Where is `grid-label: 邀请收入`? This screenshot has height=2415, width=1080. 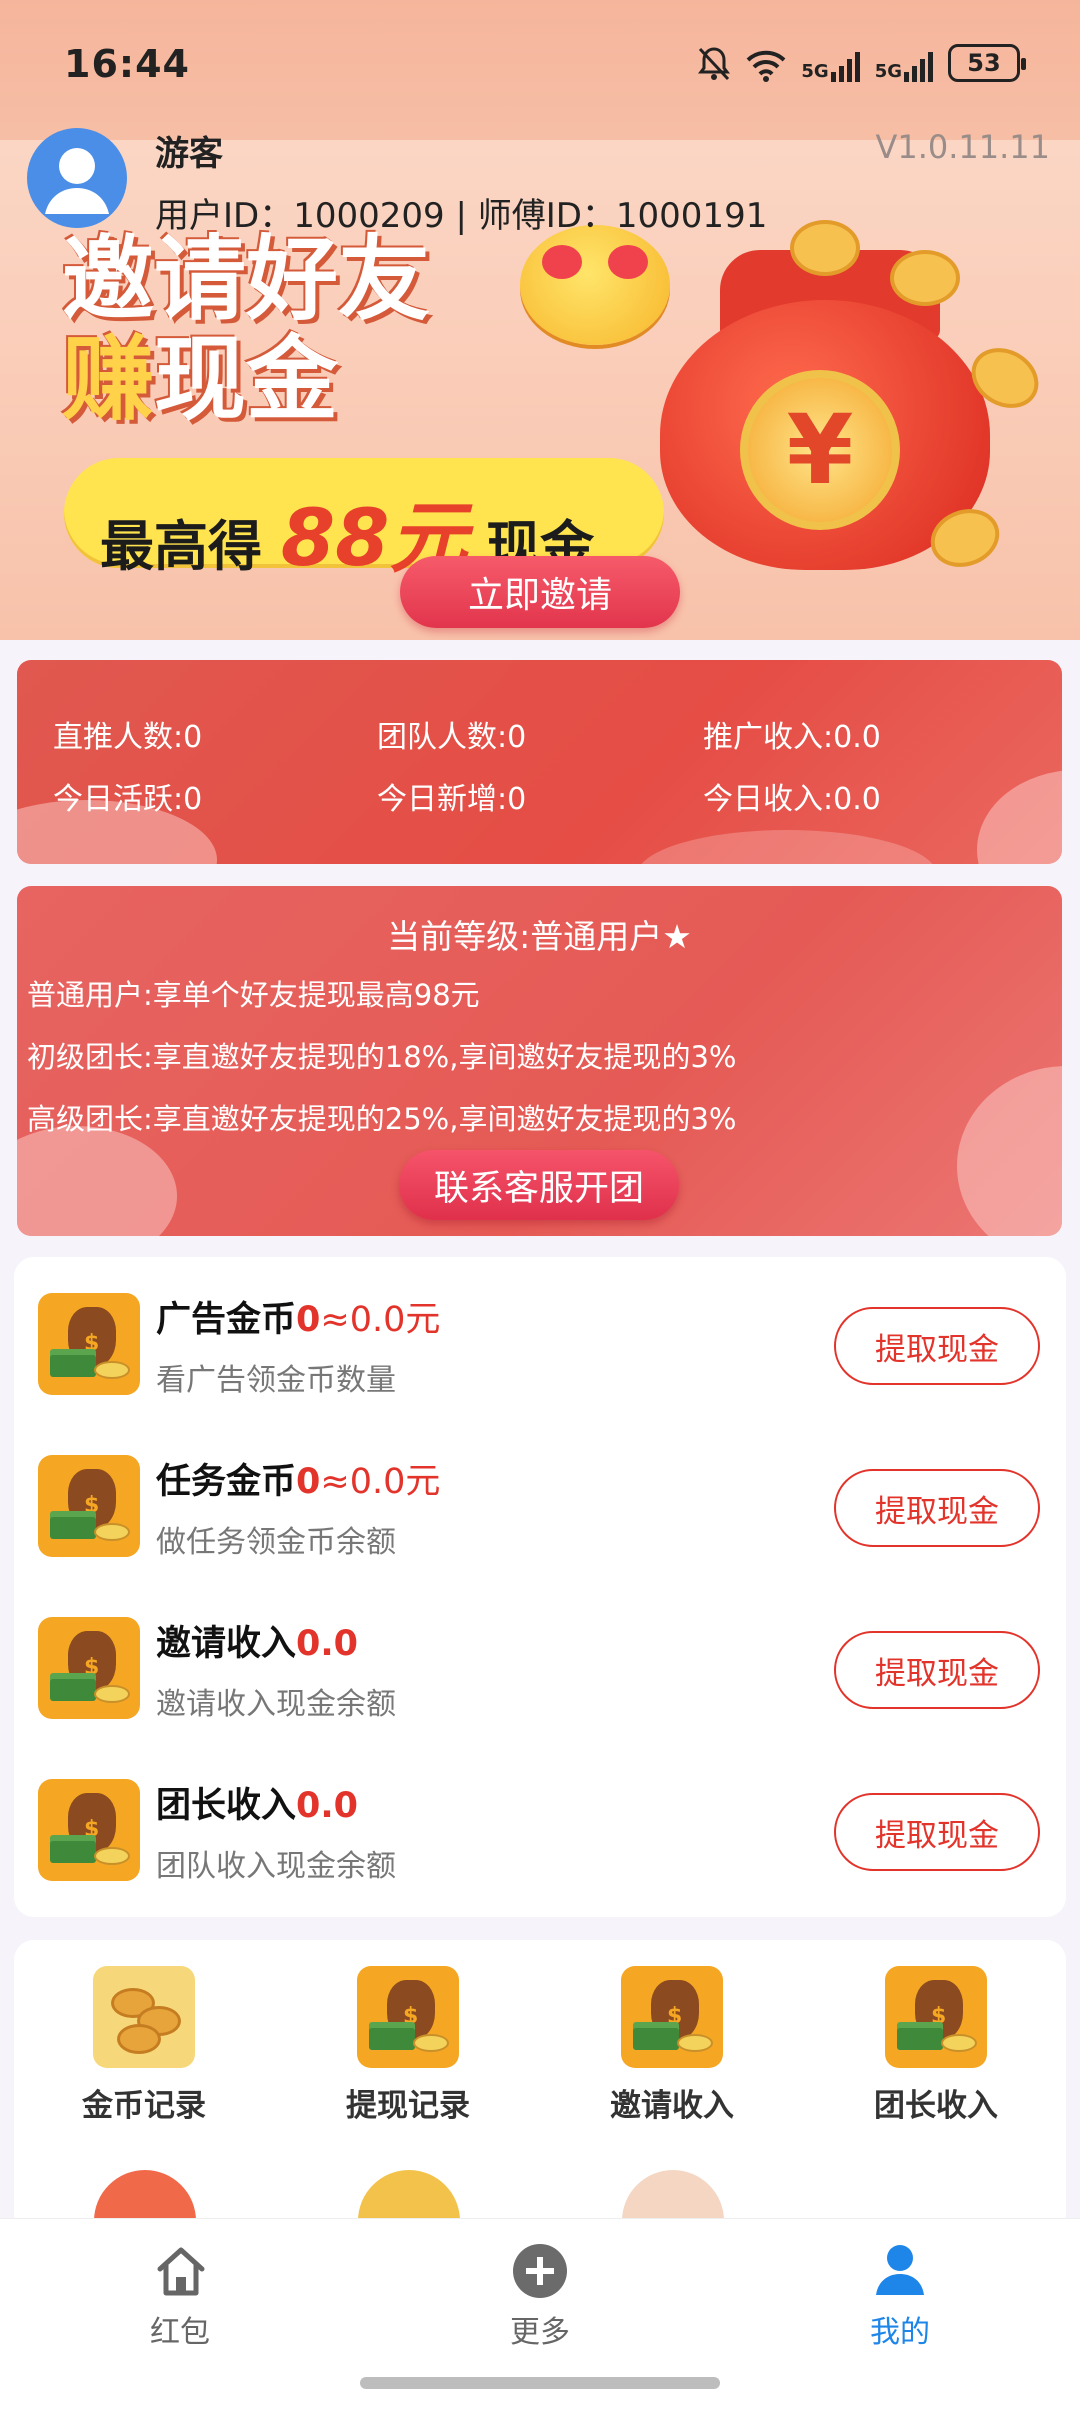
grid-label: 邀请收入 is located at coordinates (672, 2106).